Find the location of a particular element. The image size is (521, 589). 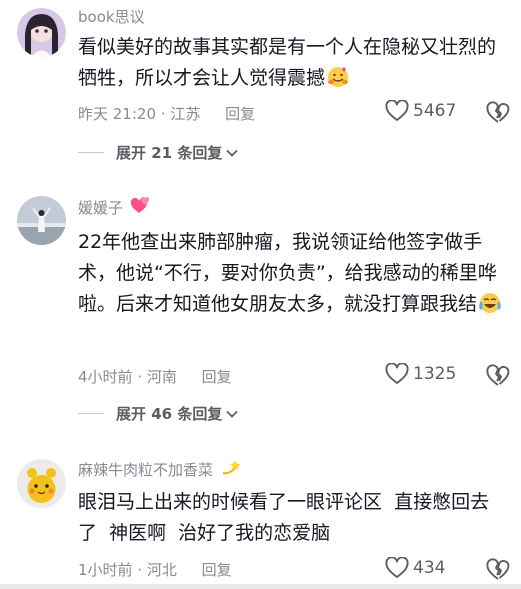

like-button: 5467 is located at coordinates (420, 111).